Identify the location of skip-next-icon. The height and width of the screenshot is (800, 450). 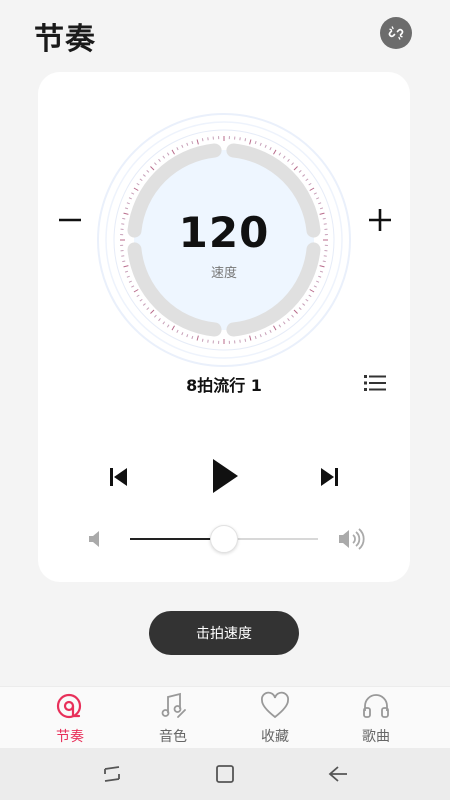
(329, 477).